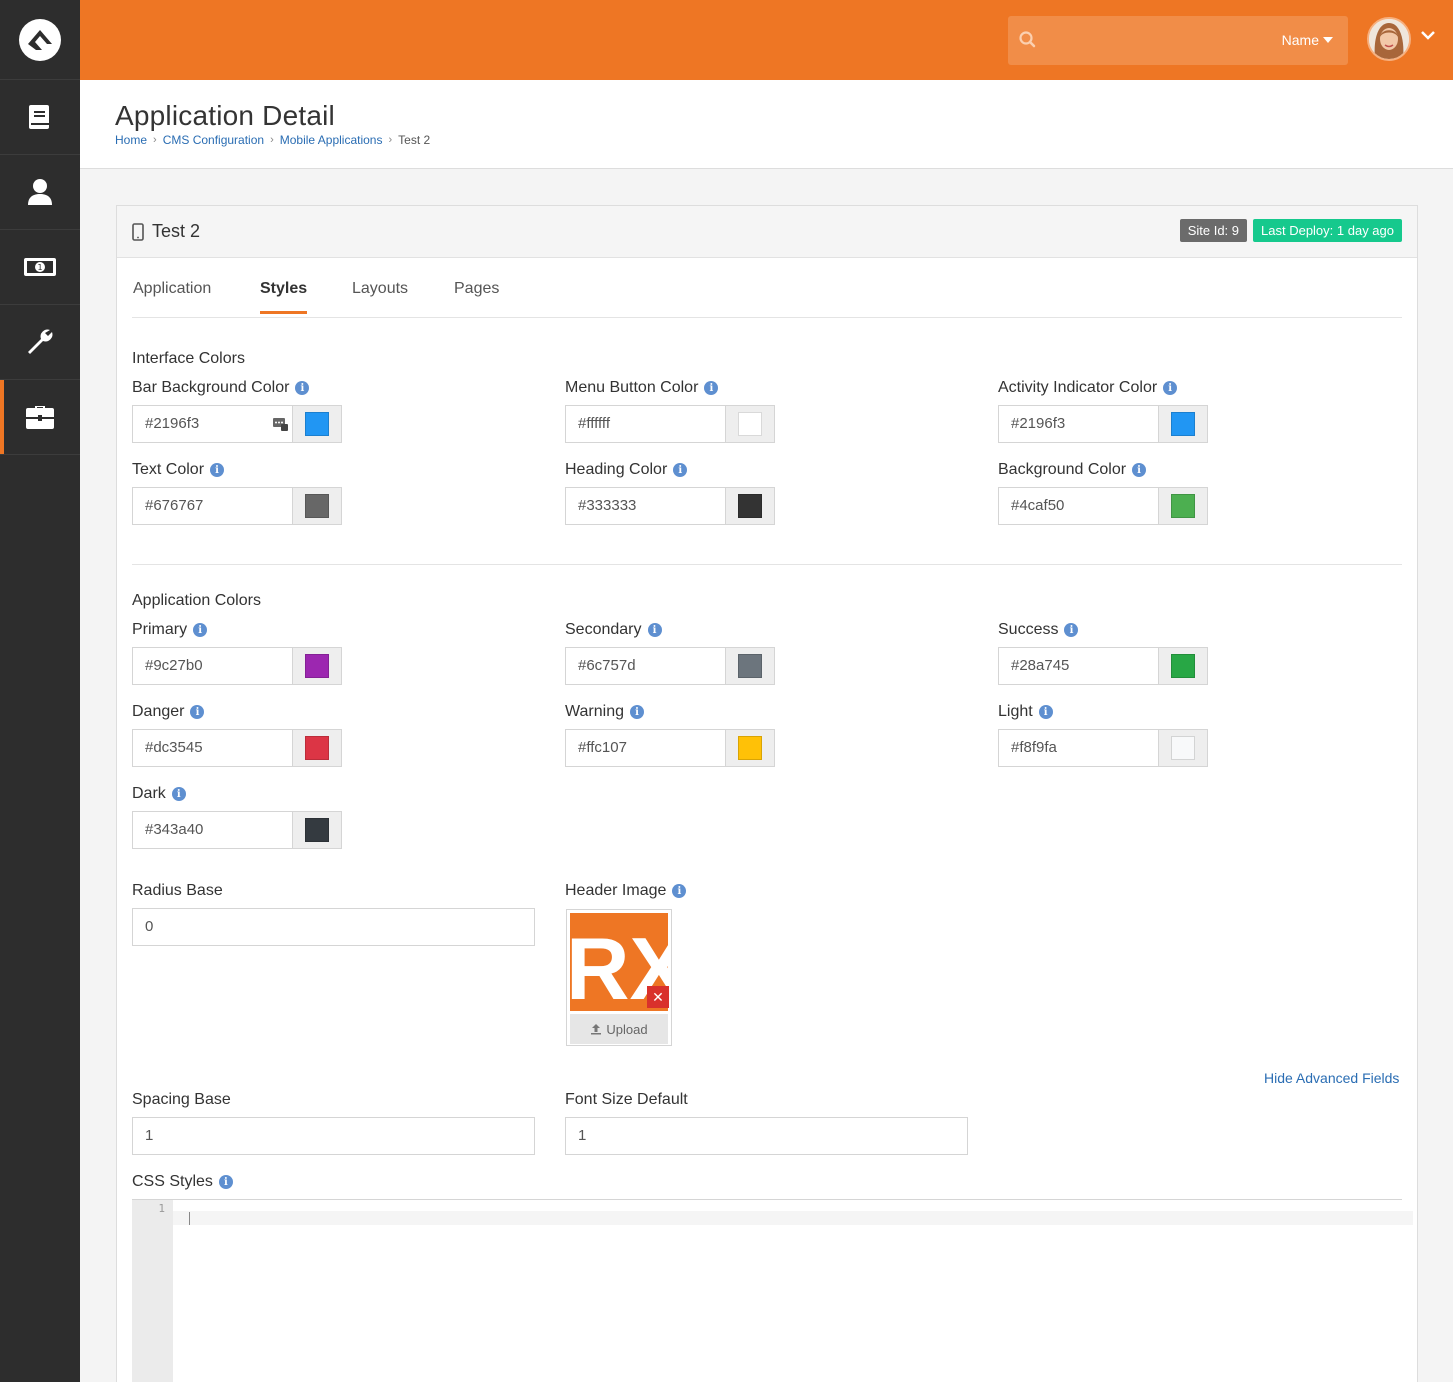  I want to click on success-color-picker: #28a745, so click(1103, 666).